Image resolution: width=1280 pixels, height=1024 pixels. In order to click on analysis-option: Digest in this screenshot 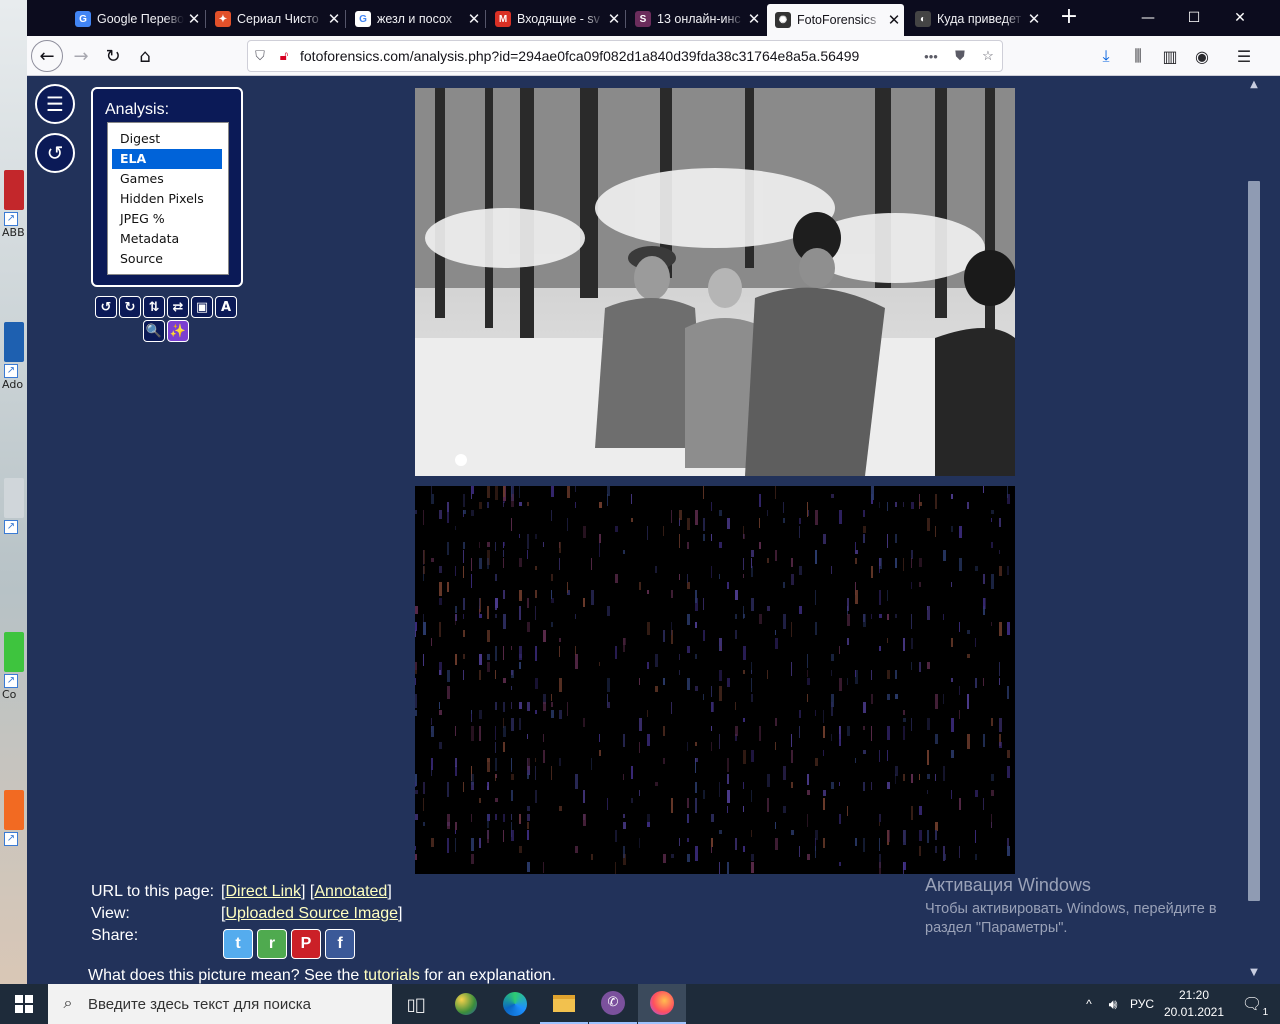, I will do `click(167, 139)`.